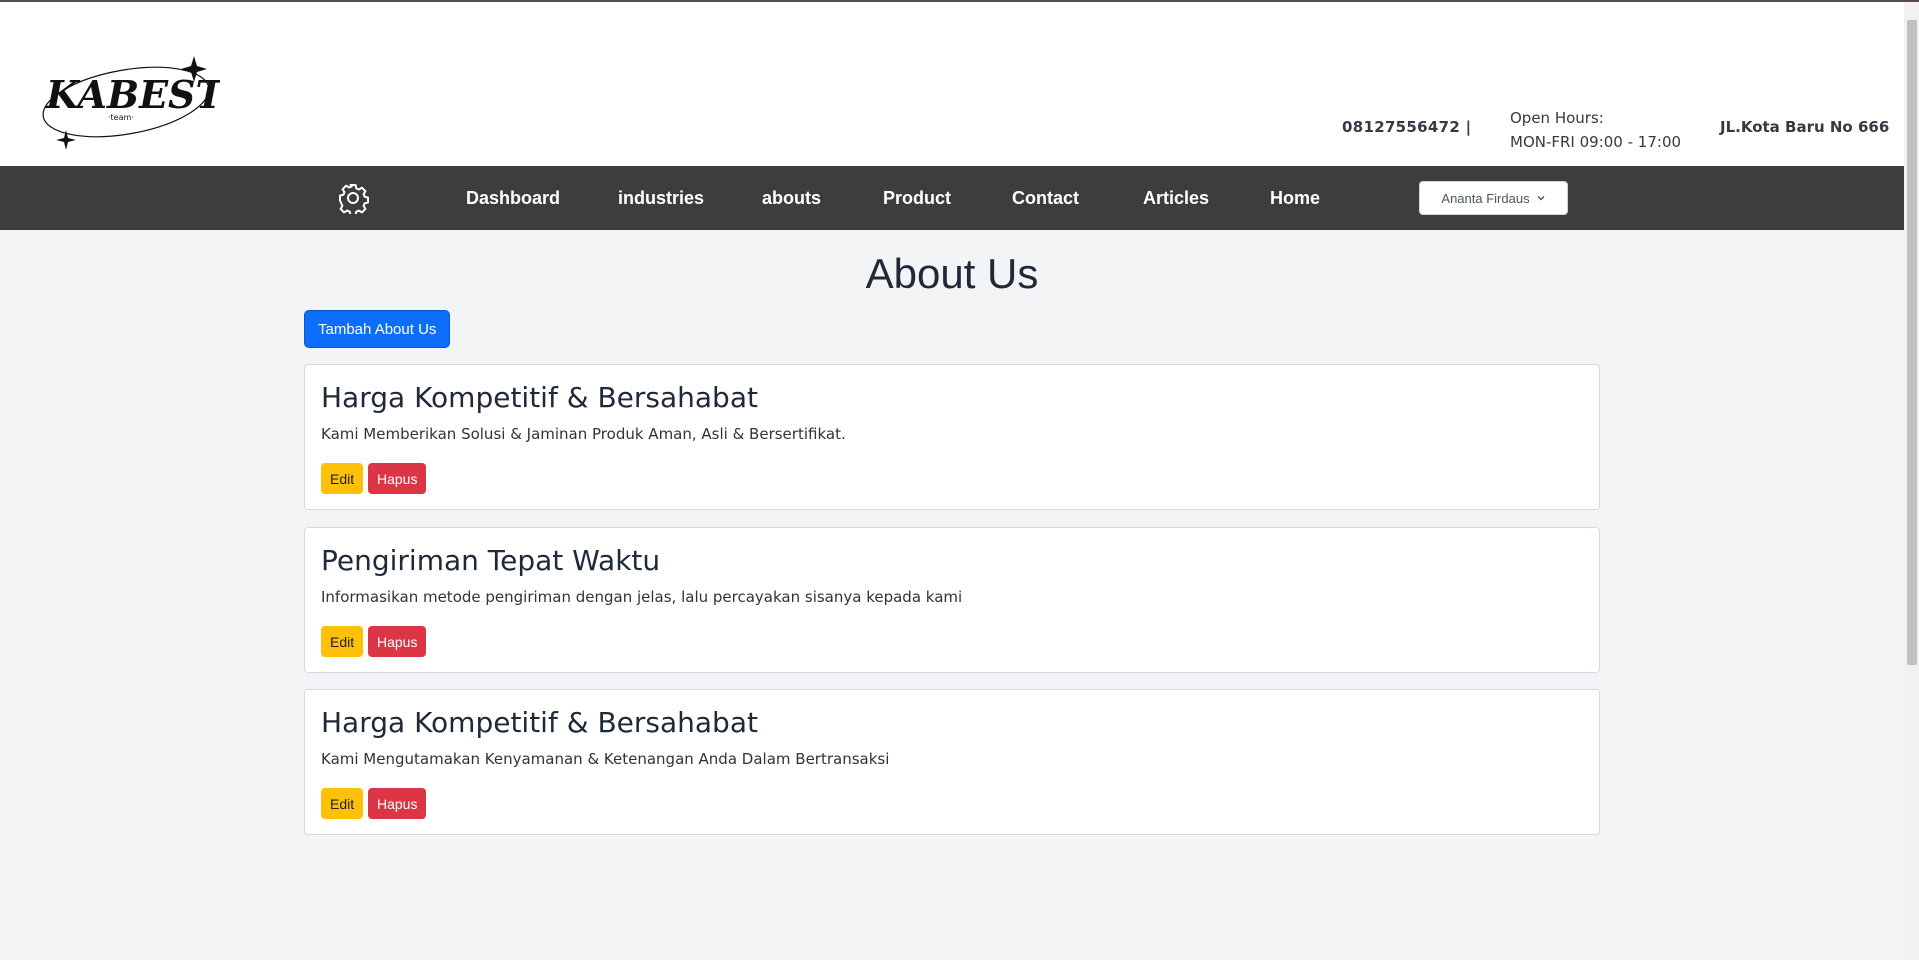 This screenshot has height=960, width=1919. What do you see at coordinates (1485, 198) in the screenshot?
I see `user-name: Ananta Firdaus` at bounding box center [1485, 198].